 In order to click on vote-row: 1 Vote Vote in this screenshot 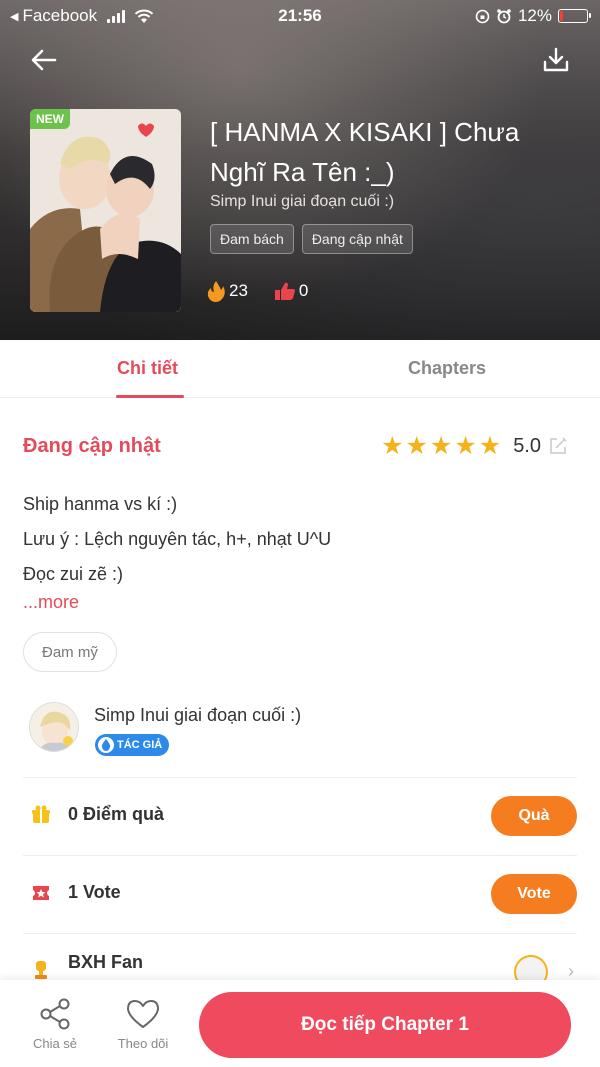, I will do `click(300, 894)`.